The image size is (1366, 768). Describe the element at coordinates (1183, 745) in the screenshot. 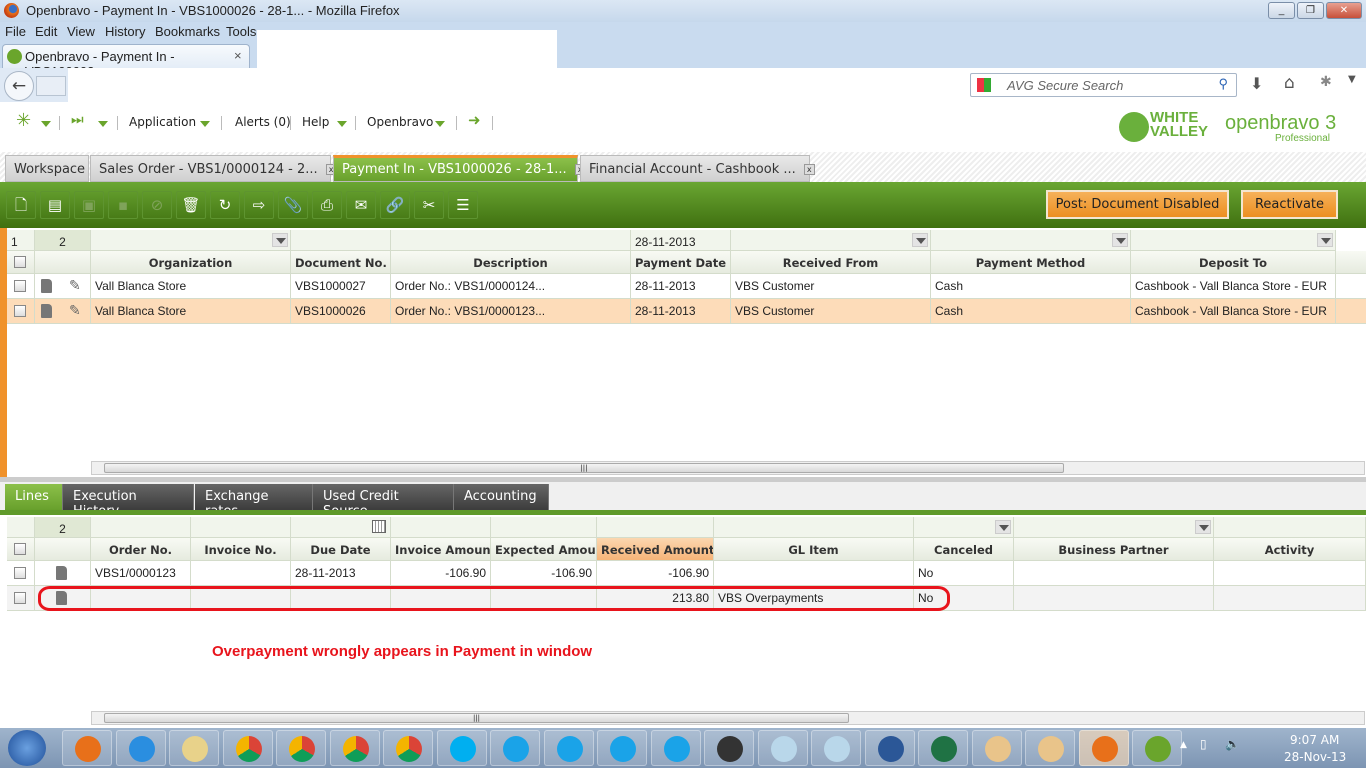

I see `show-hidden-icons: ▲` at that location.